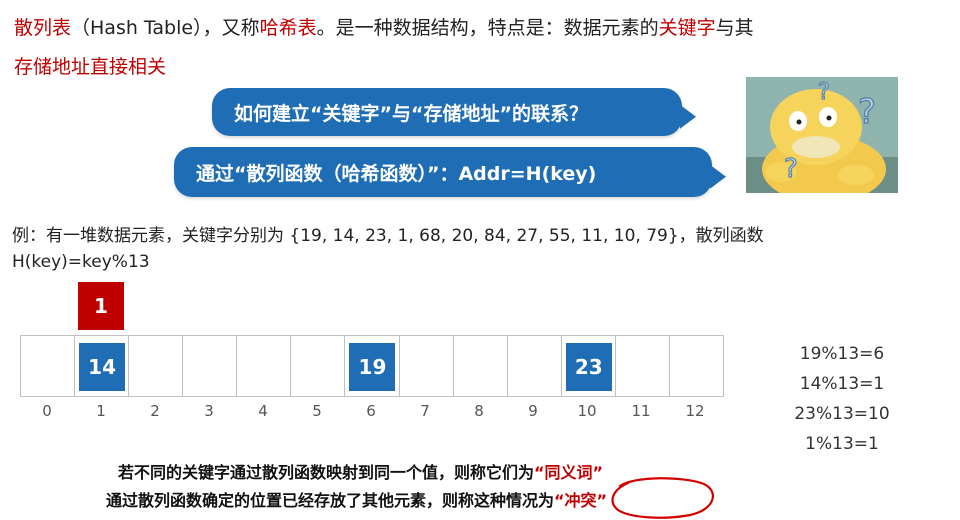  I want to click on table-slot: 19, so click(372, 366).